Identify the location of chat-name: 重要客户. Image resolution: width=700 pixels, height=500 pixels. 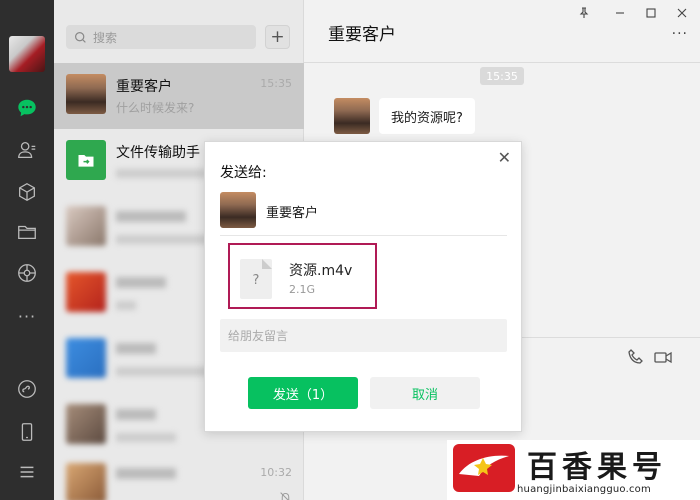
(144, 87).